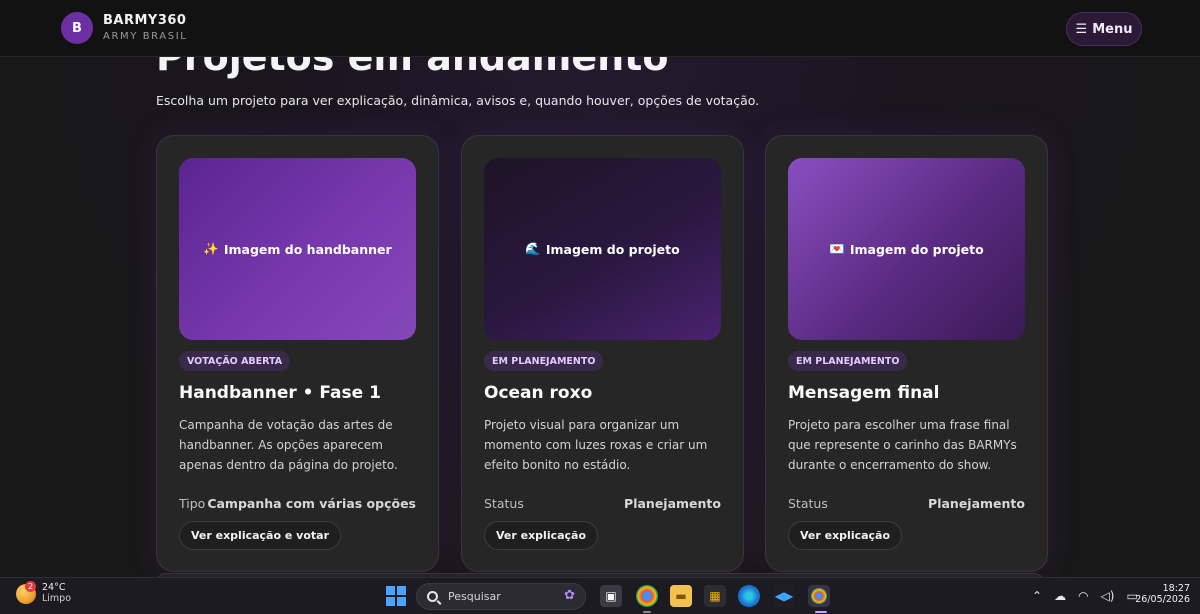 The image size is (1200, 614). What do you see at coordinates (715, 596) in the screenshot?
I see `microsoft-store-icon: ▦` at bounding box center [715, 596].